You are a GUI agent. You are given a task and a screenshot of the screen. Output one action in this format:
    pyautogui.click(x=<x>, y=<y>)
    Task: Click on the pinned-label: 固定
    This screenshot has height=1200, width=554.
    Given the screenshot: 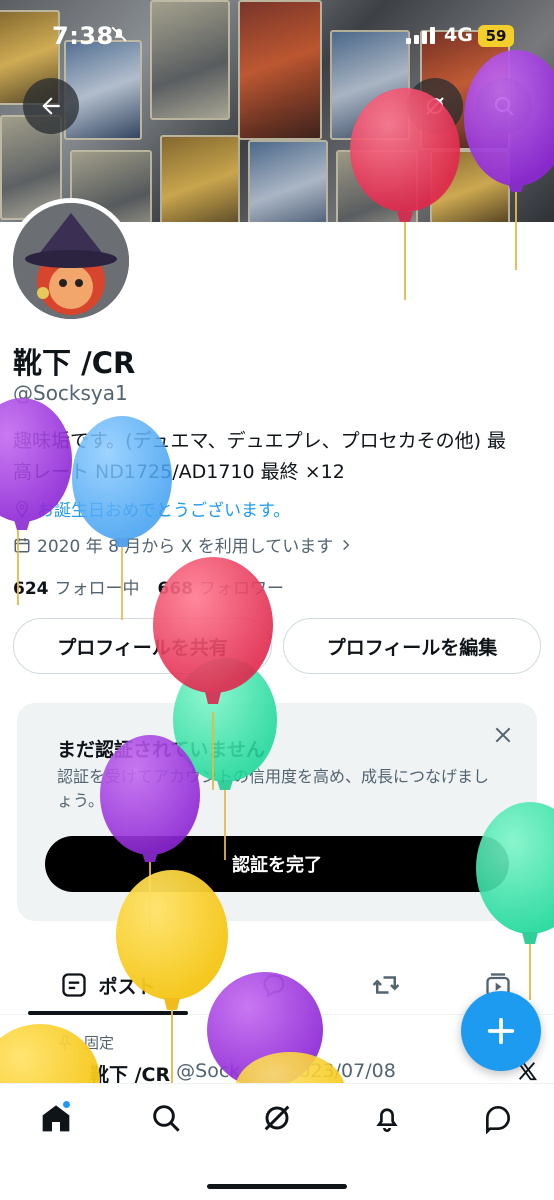 What is the action you would take?
    pyautogui.click(x=85, y=1042)
    